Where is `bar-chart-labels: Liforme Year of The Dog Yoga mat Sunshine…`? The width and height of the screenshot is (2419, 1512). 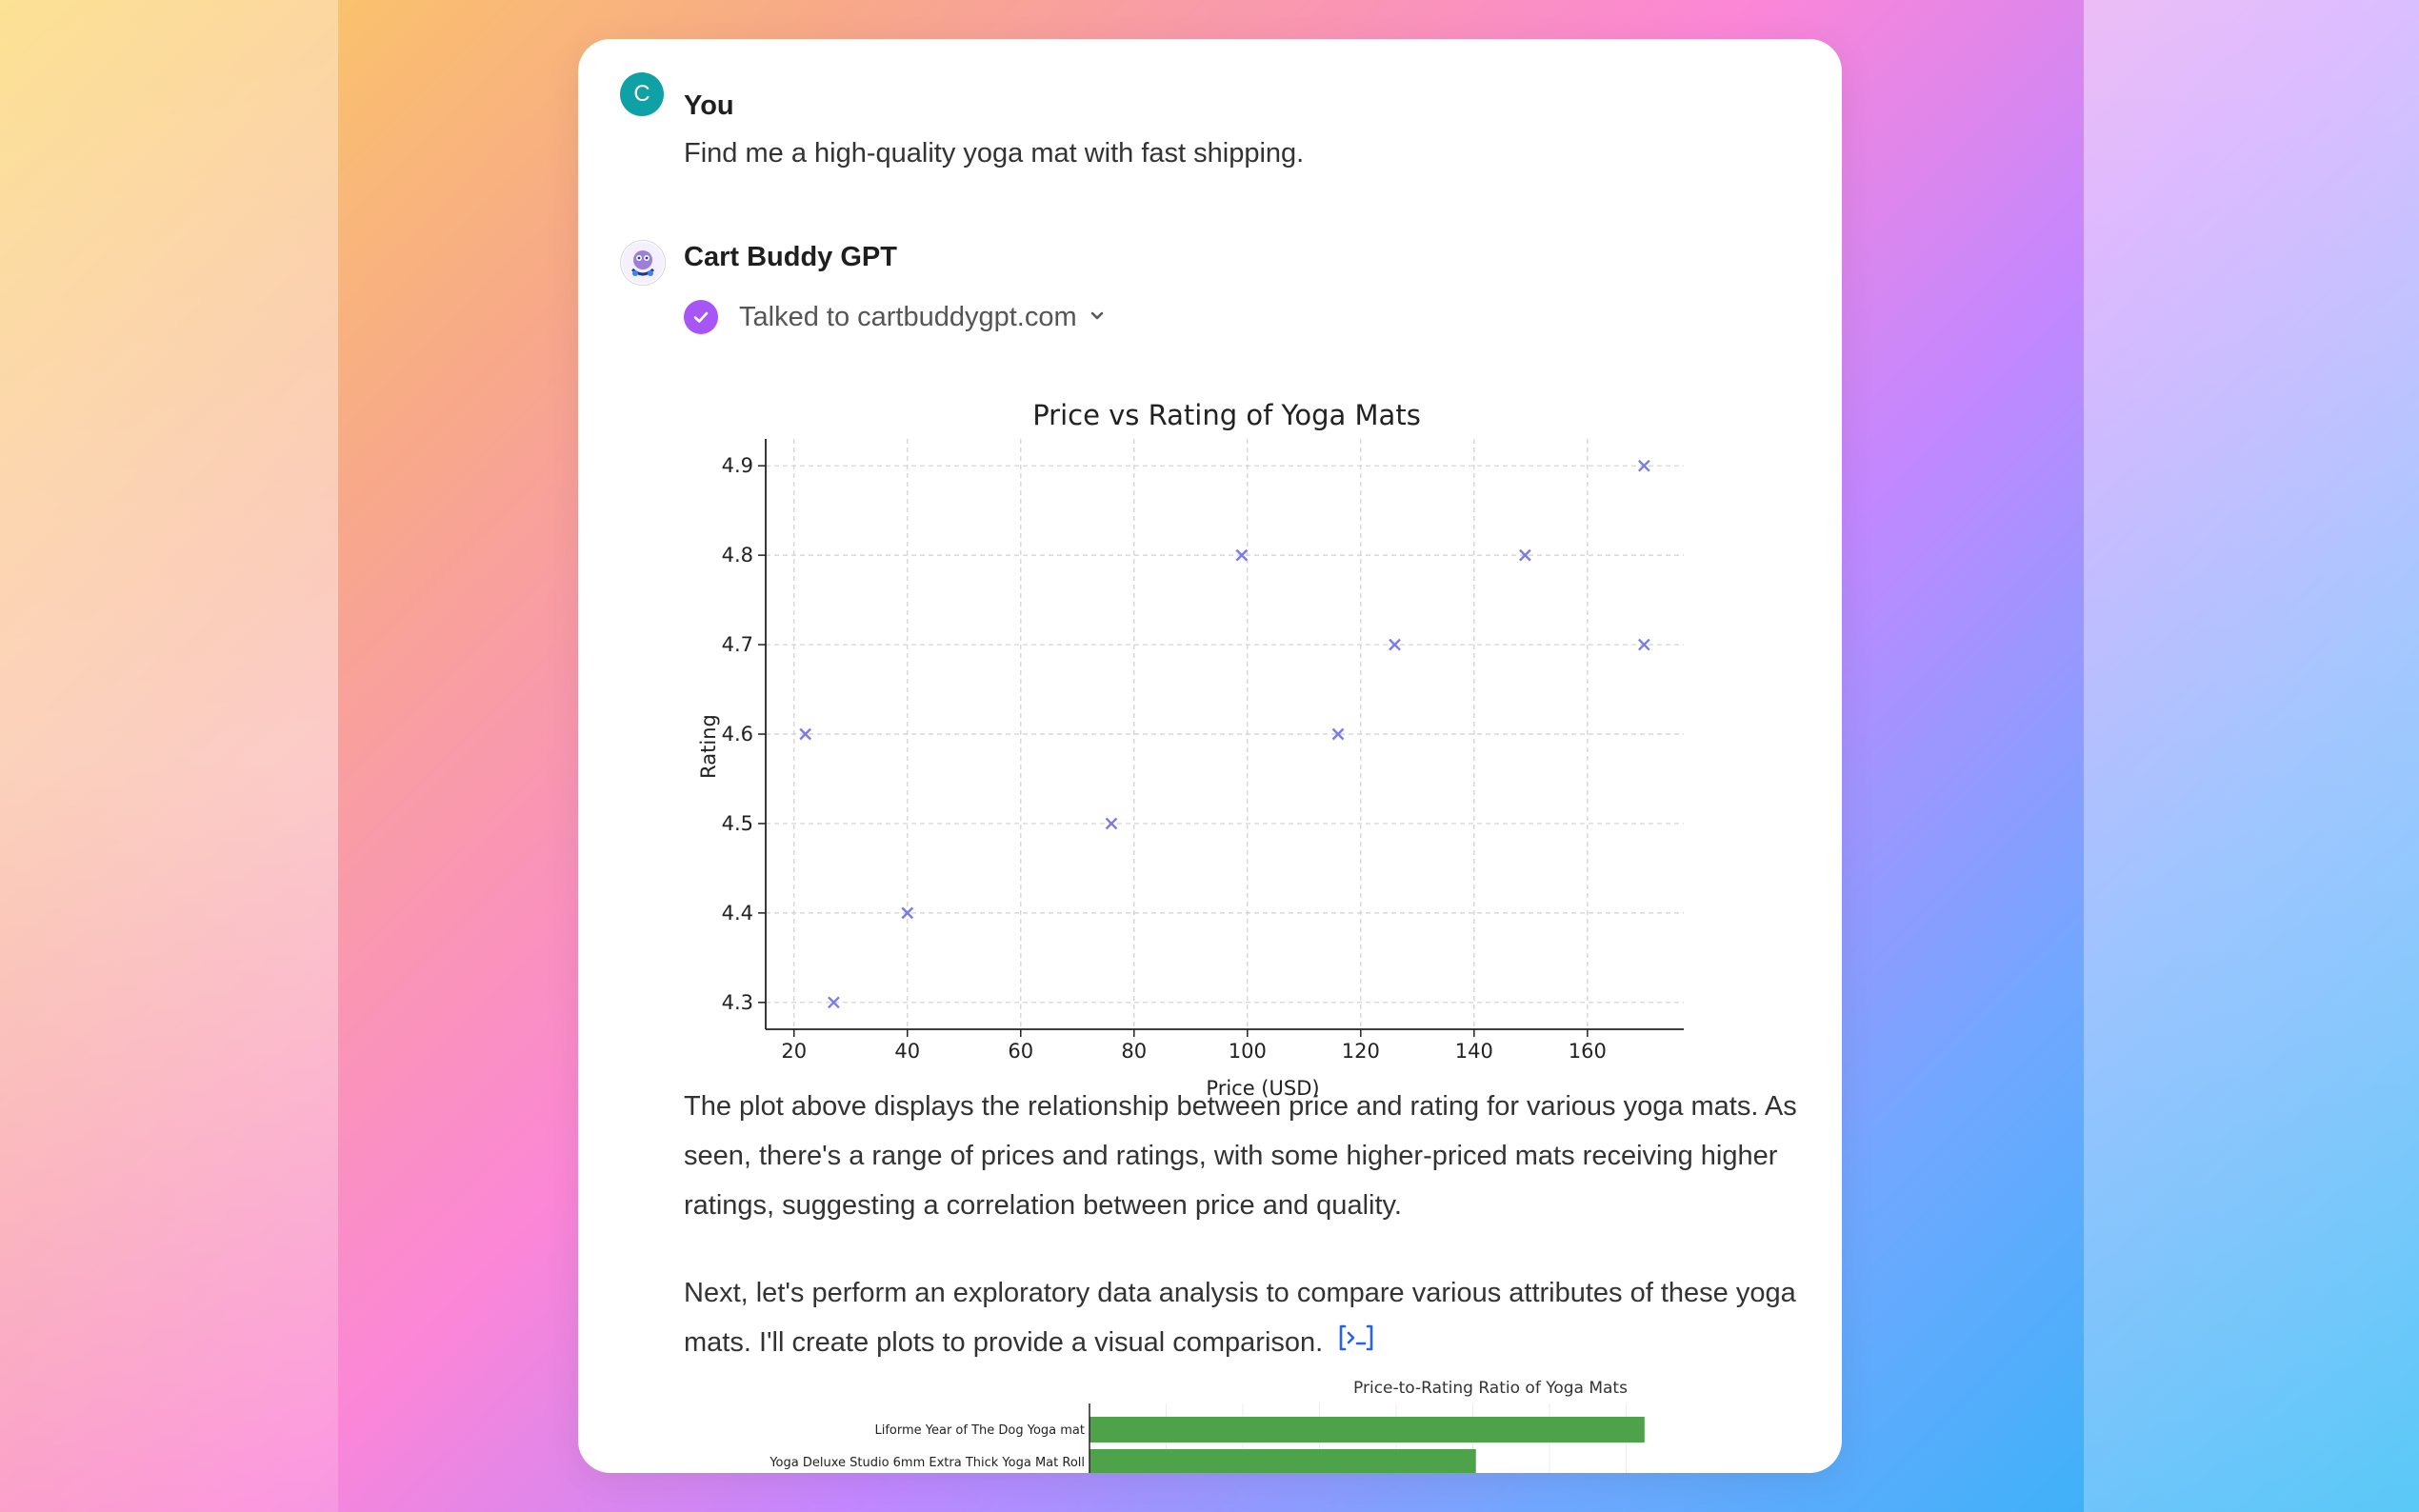
bar-chart-labels: Liforme Year of The Dog Yoga mat Sunshine… is located at coordinates (927, 1446).